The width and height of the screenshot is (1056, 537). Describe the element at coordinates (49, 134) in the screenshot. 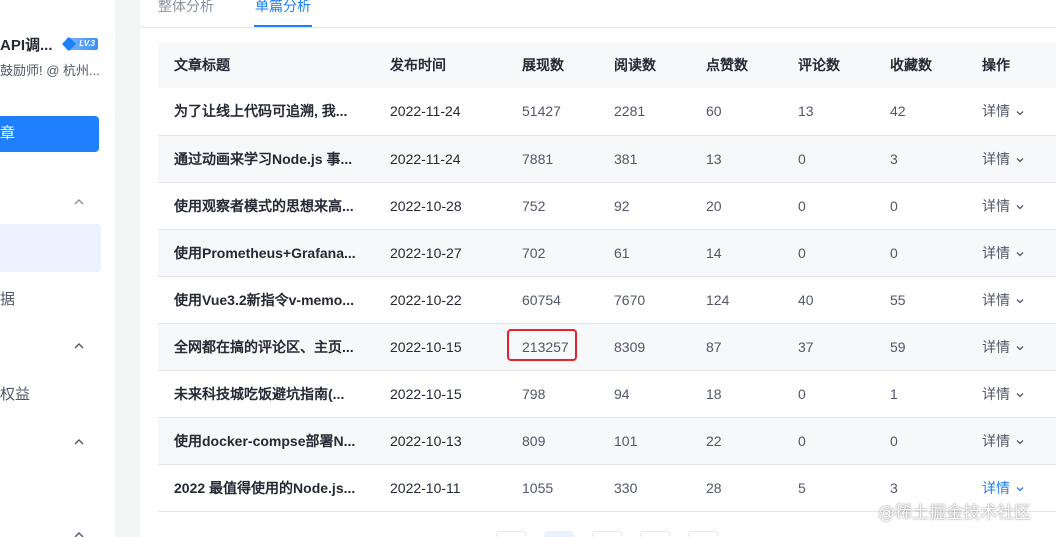

I see `sidebar-item-articles: 章` at that location.